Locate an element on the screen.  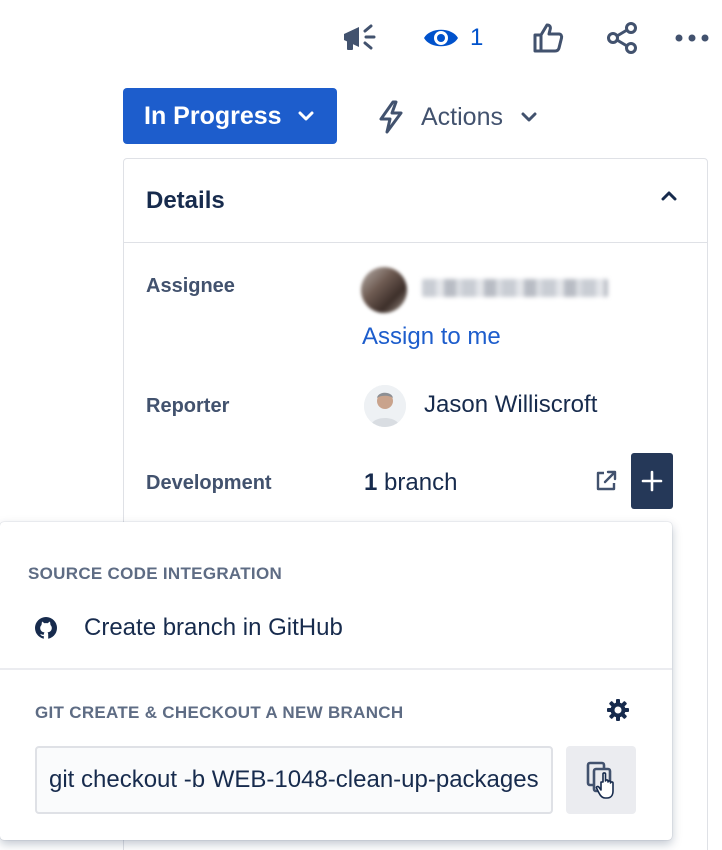
eye-icon is located at coordinates (441, 38).